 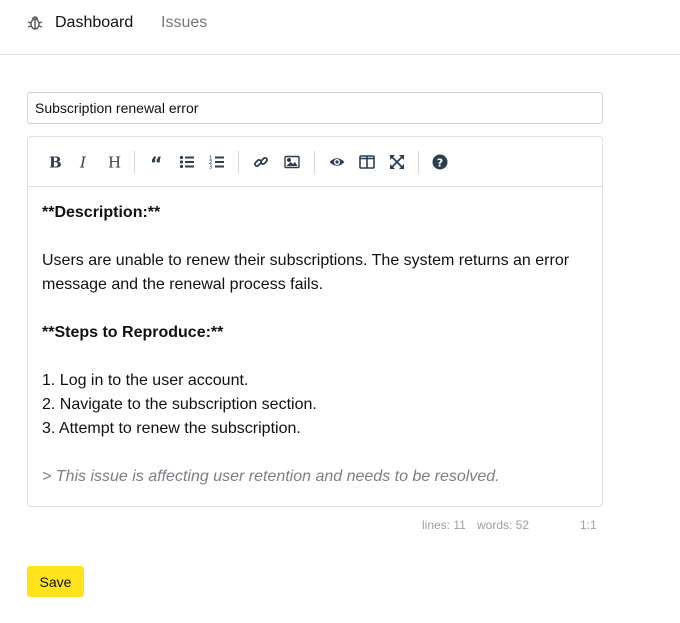 I want to click on status-lines-count: lines: 11, so click(x=444, y=525).